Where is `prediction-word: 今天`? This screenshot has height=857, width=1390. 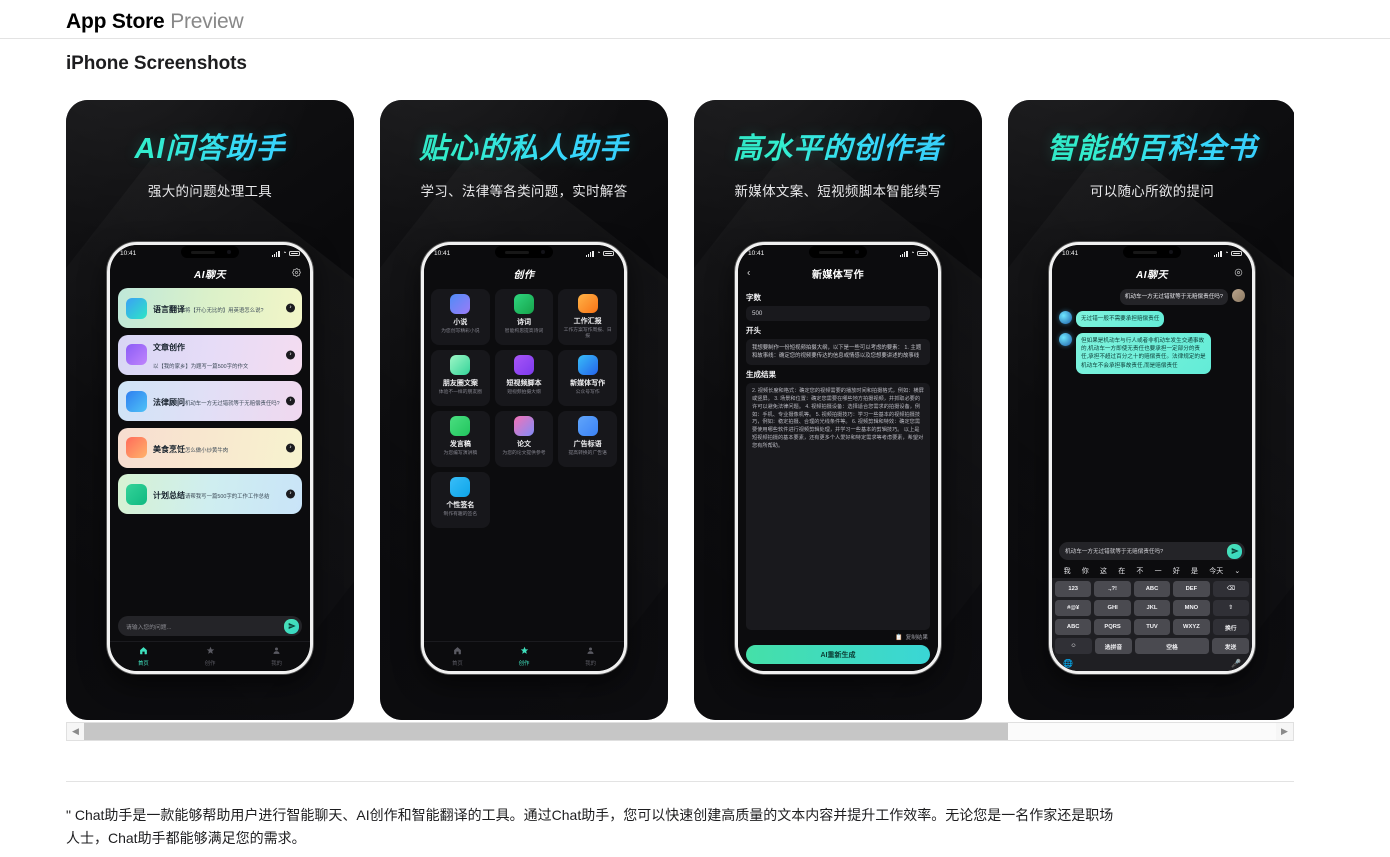 prediction-word: 今天 is located at coordinates (1216, 571).